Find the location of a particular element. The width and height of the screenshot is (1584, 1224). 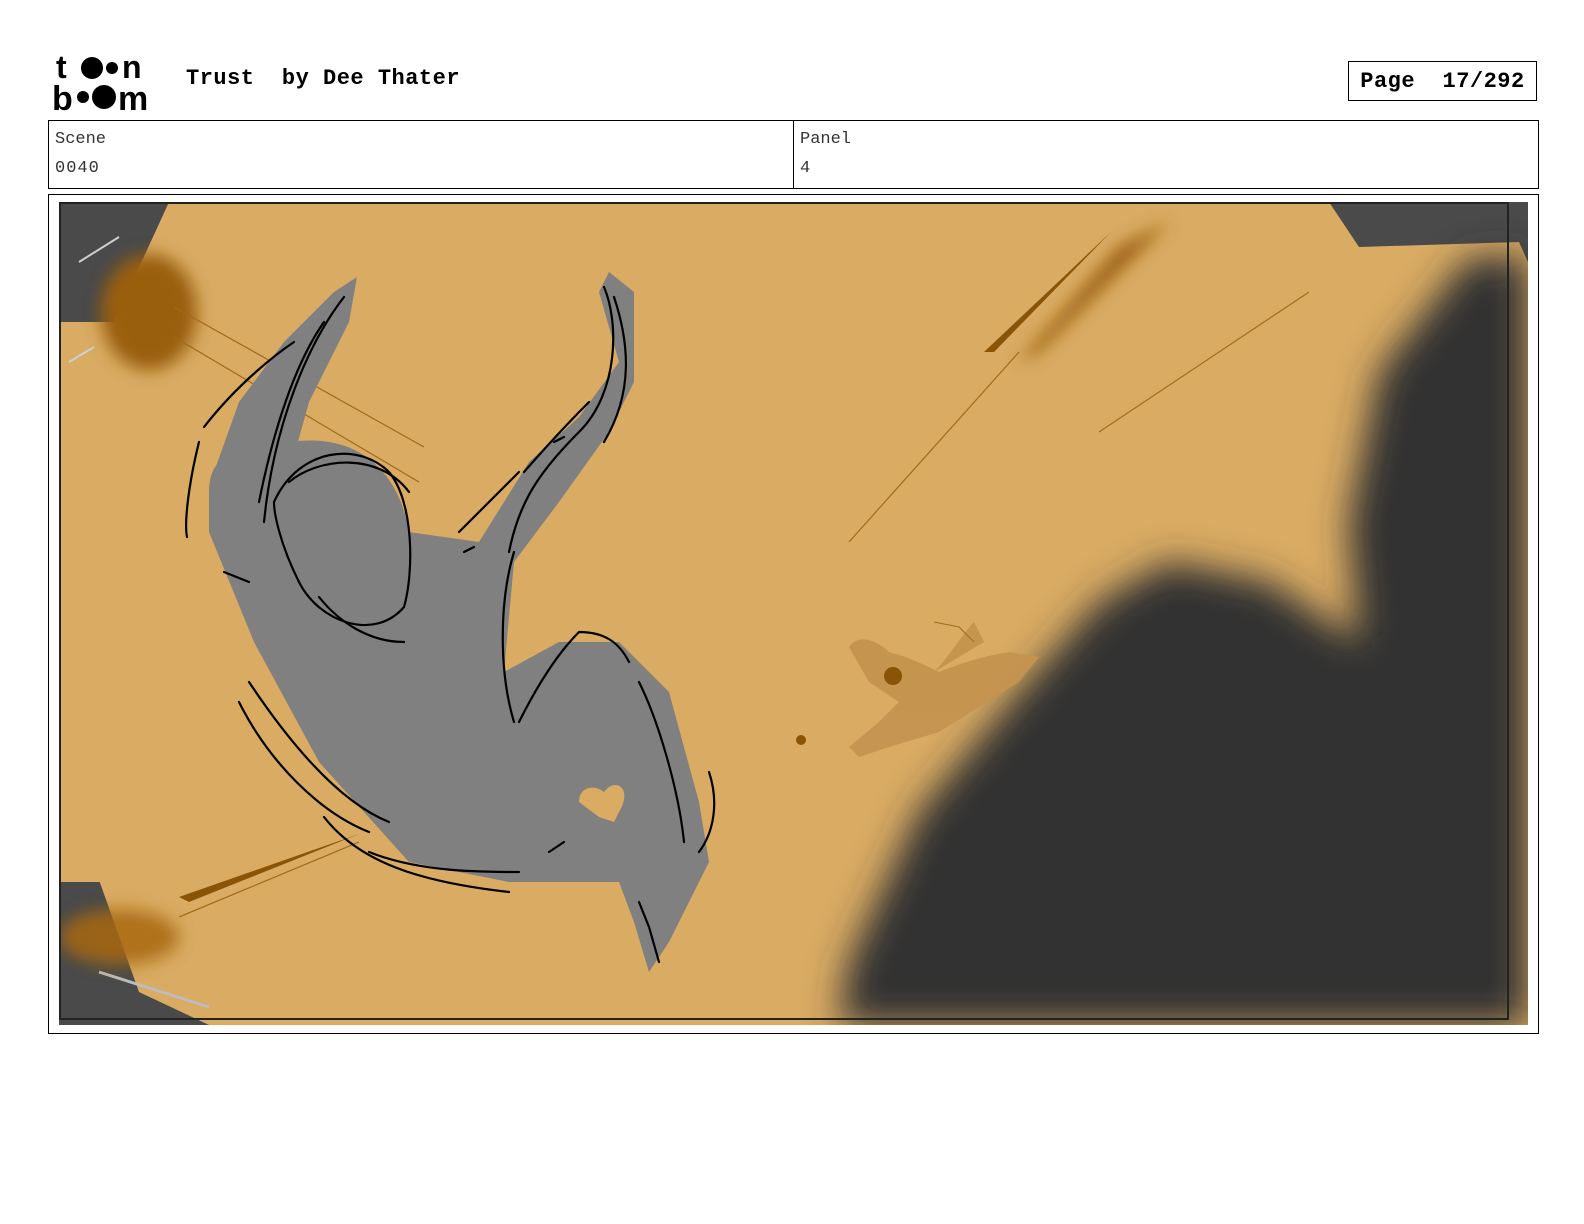

page-number: Page 17/292 is located at coordinates (1442, 81).